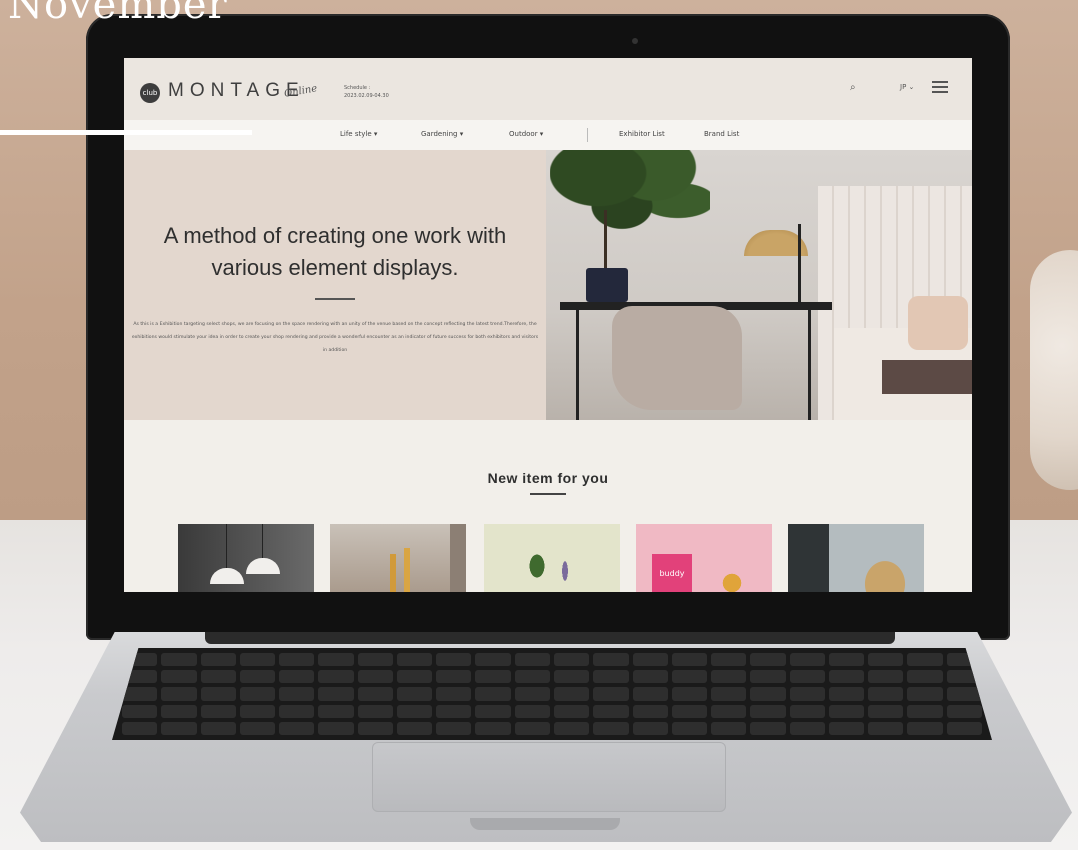 The image size is (1078, 850). I want to click on overlay-title: November, so click(118, 14).